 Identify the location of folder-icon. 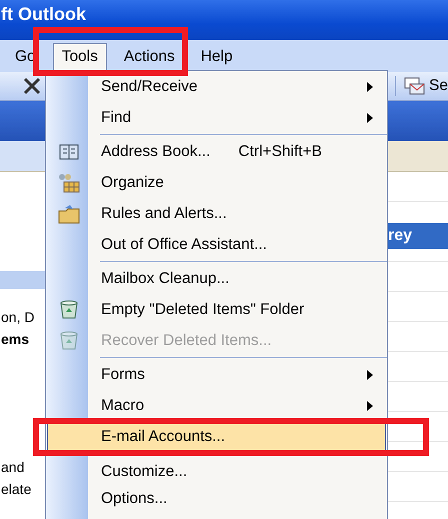
(69, 214).